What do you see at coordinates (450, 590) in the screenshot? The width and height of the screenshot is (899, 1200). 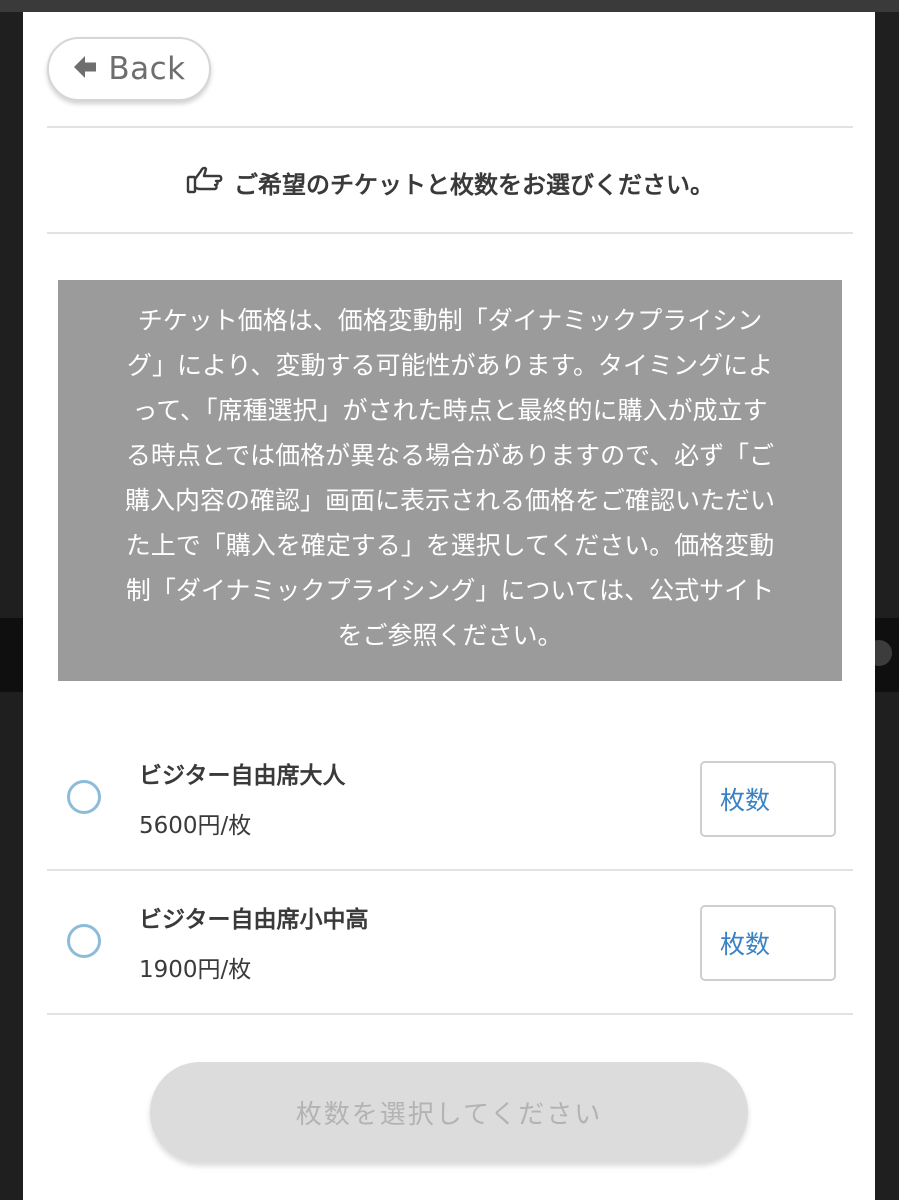 I see `notice-line: 制「ダイナミックプライシング」については、公式サイト` at bounding box center [450, 590].